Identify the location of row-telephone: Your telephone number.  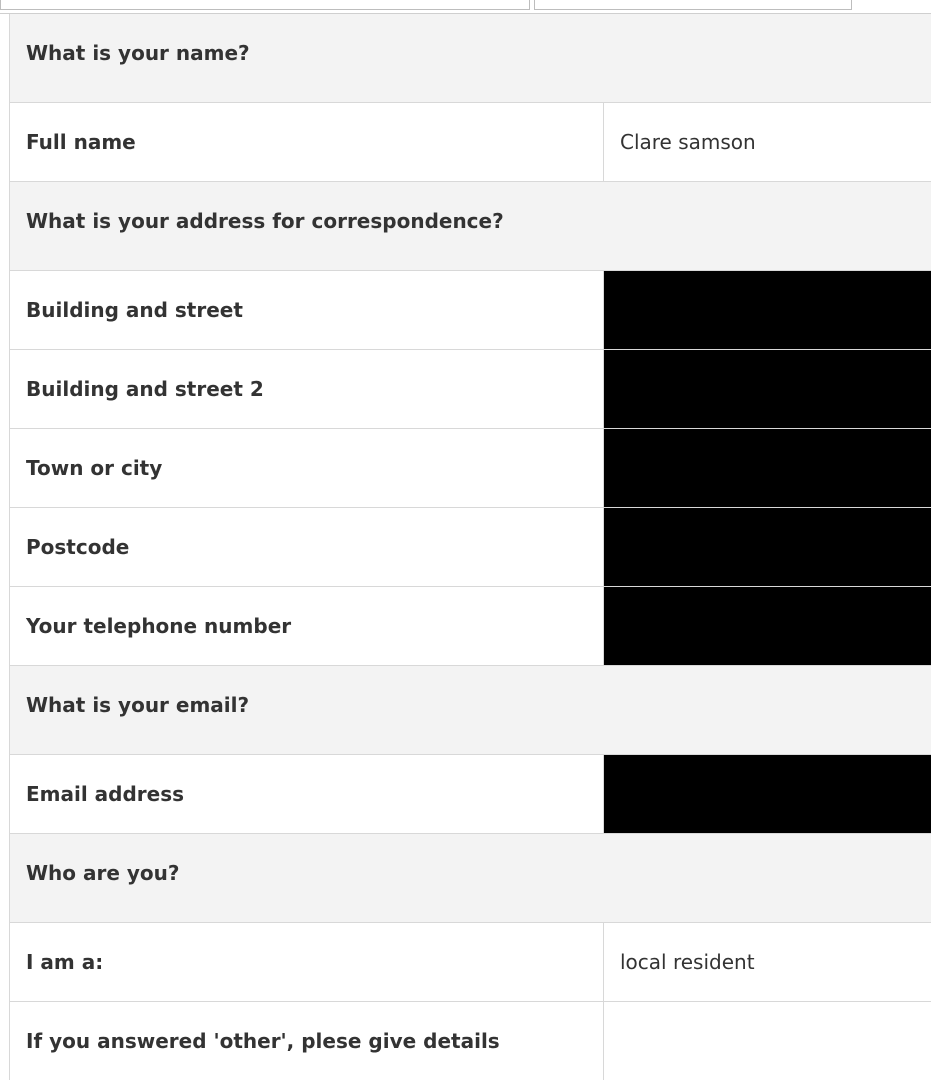
(470, 626).